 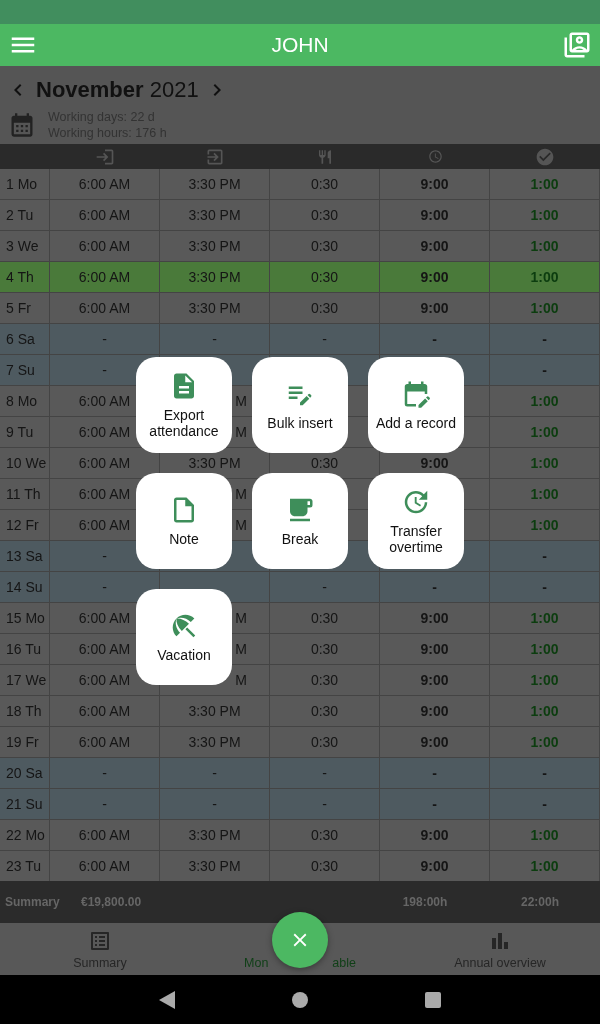 I want to click on table-row: 23 Tu 6:00 AM 3:30 PM 0:30 9:00 1:00, so click(x=300, y=866).